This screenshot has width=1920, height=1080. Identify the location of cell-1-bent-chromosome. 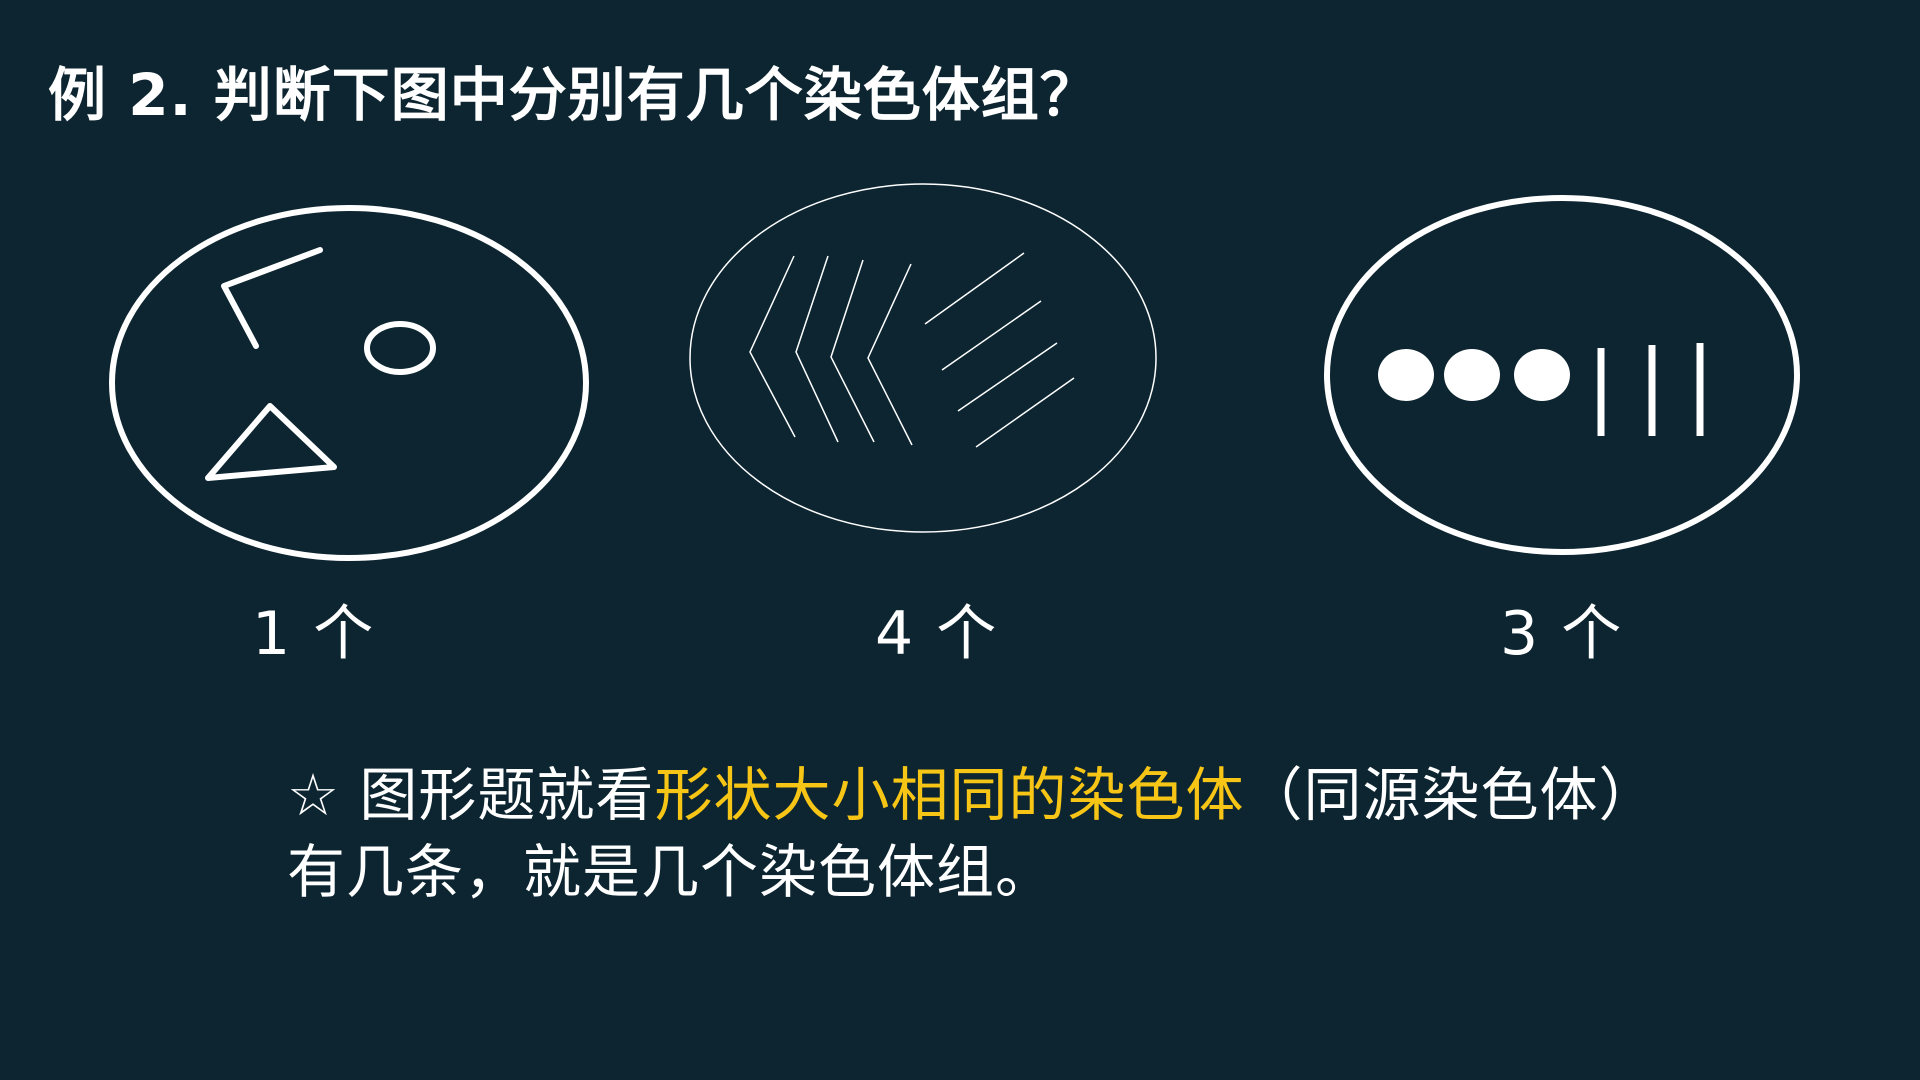
(272, 298).